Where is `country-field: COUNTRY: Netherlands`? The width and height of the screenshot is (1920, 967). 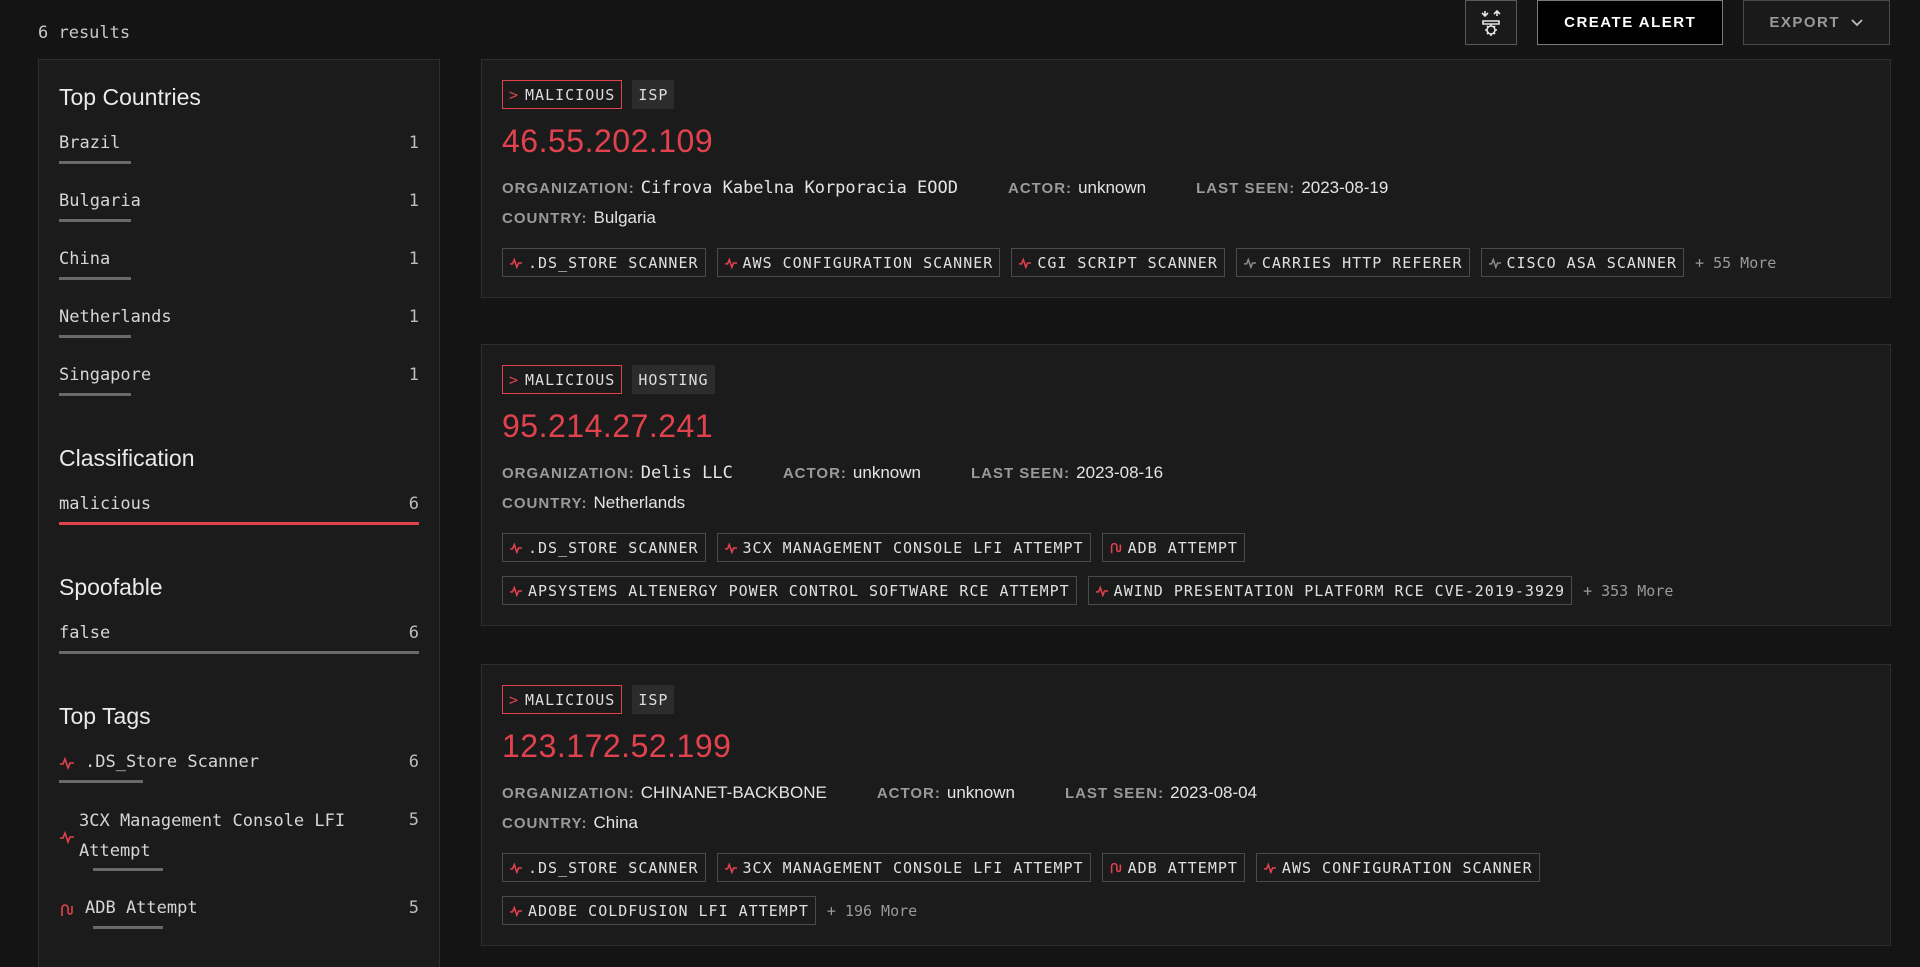 country-field: COUNTRY: Netherlands is located at coordinates (593, 503).